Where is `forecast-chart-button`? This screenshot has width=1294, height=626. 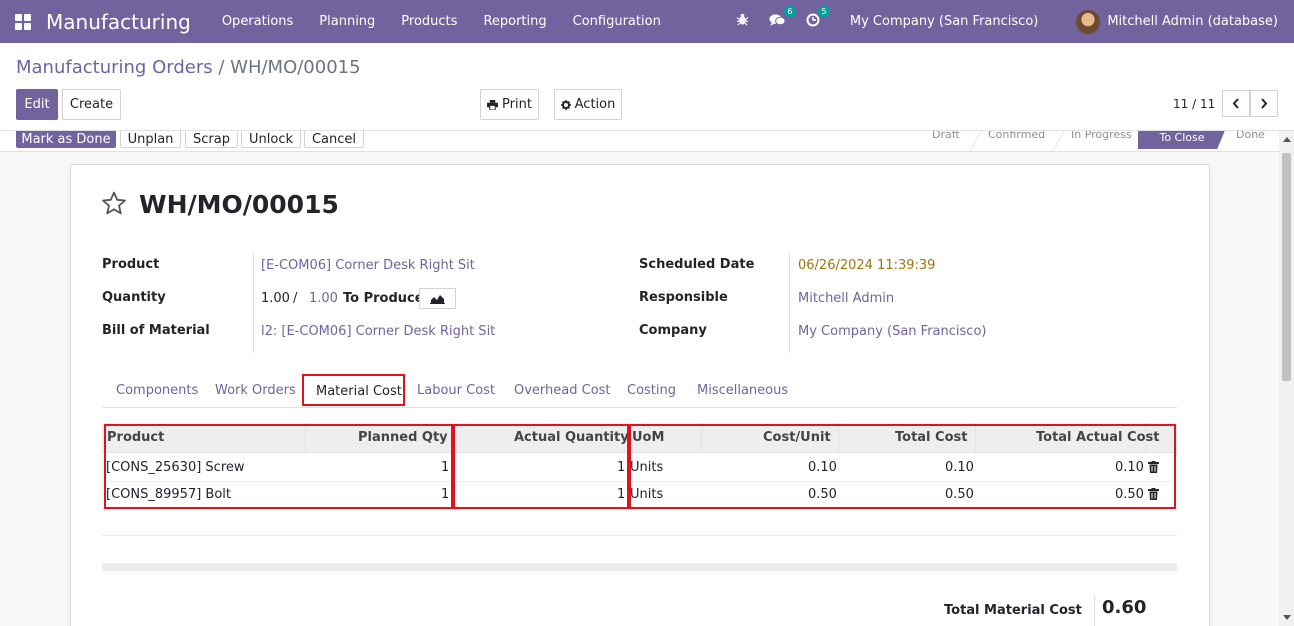 forecast-chart-button is located at coordinates (437, 298).